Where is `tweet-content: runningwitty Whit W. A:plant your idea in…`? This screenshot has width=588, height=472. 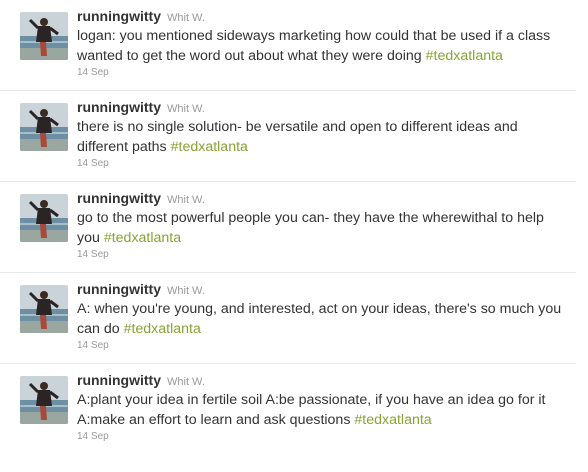 tweet-content: runningwitty Whit W. A:plant your idea in… is located at coordinates (322, 408).